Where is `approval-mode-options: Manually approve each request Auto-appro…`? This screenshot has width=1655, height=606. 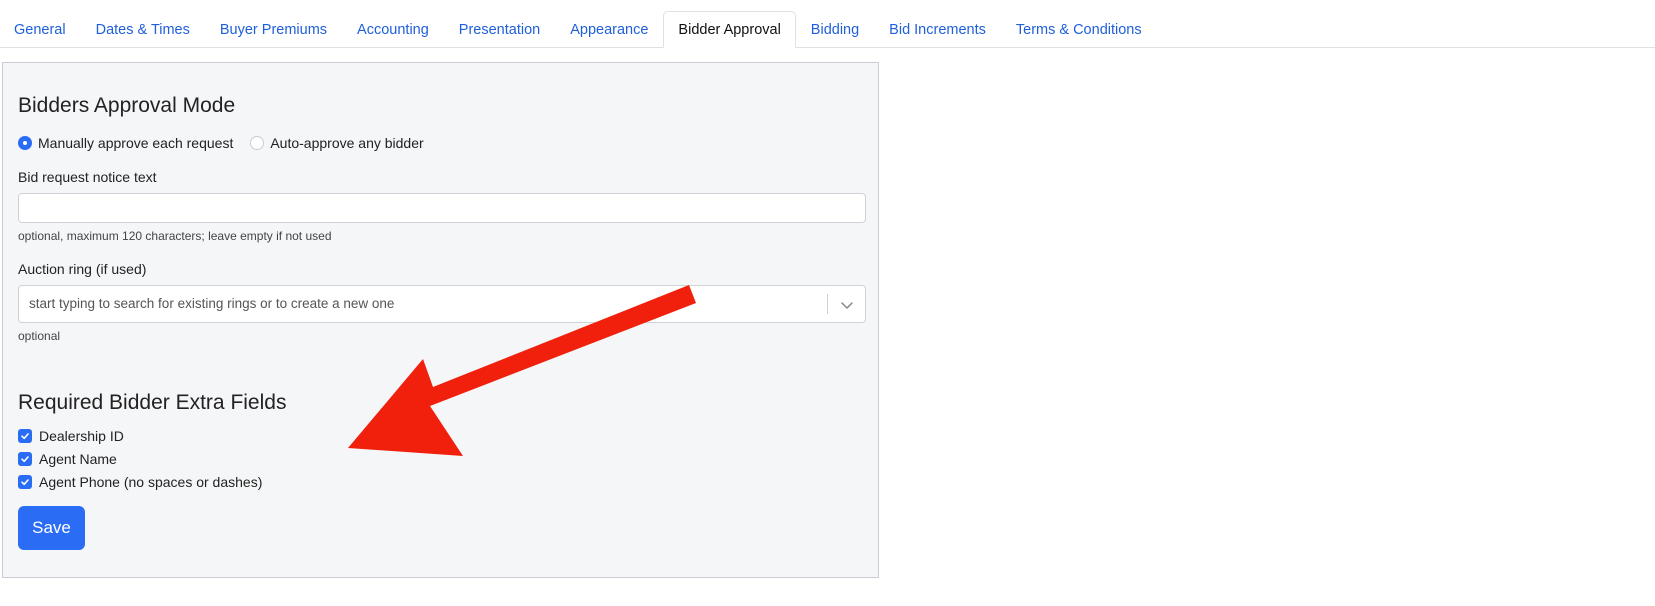
approval-mode-options: Manually approve each request Auto-appro… is located at coordinates (229, 143).